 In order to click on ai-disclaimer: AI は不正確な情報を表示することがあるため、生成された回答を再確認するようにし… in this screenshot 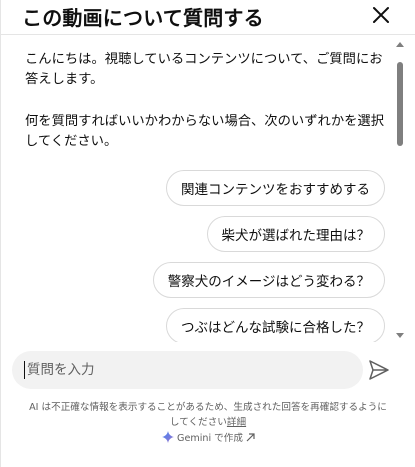, I will do `click(208, 415)`.